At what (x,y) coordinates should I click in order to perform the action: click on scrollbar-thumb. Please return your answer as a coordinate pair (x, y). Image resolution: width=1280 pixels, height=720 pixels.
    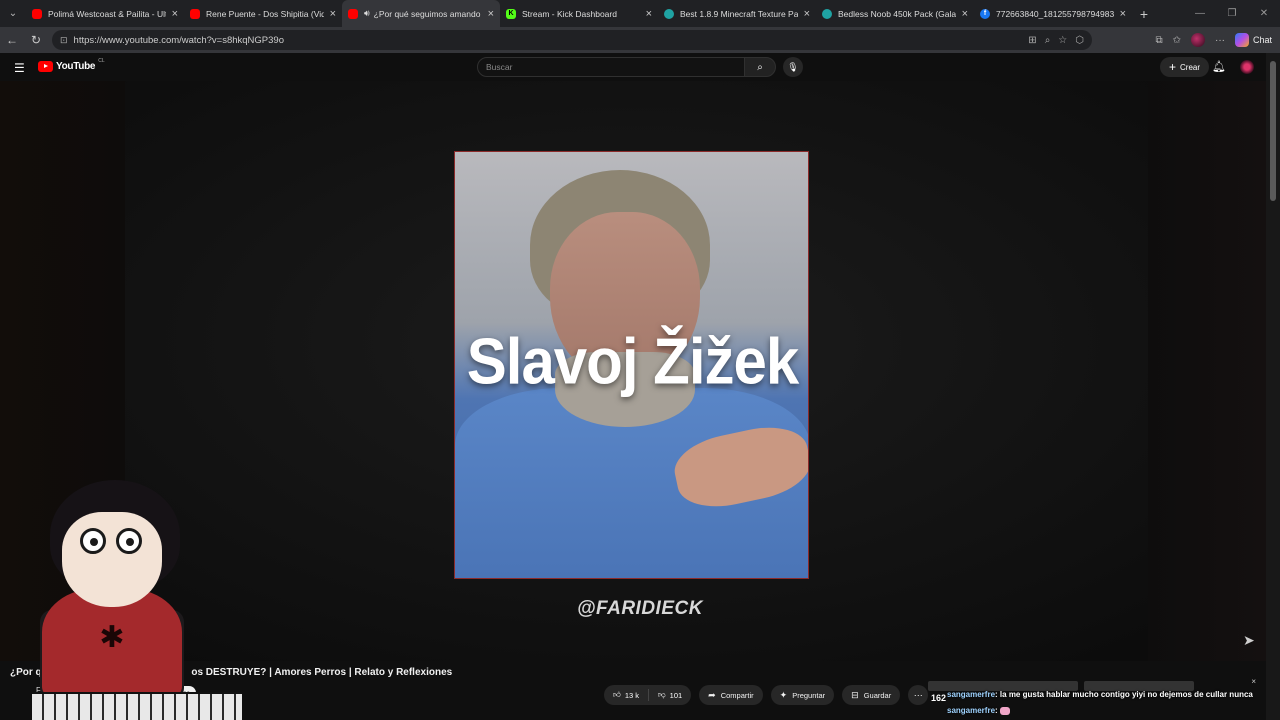
    Looking at the image, I should click on (1273, 131).